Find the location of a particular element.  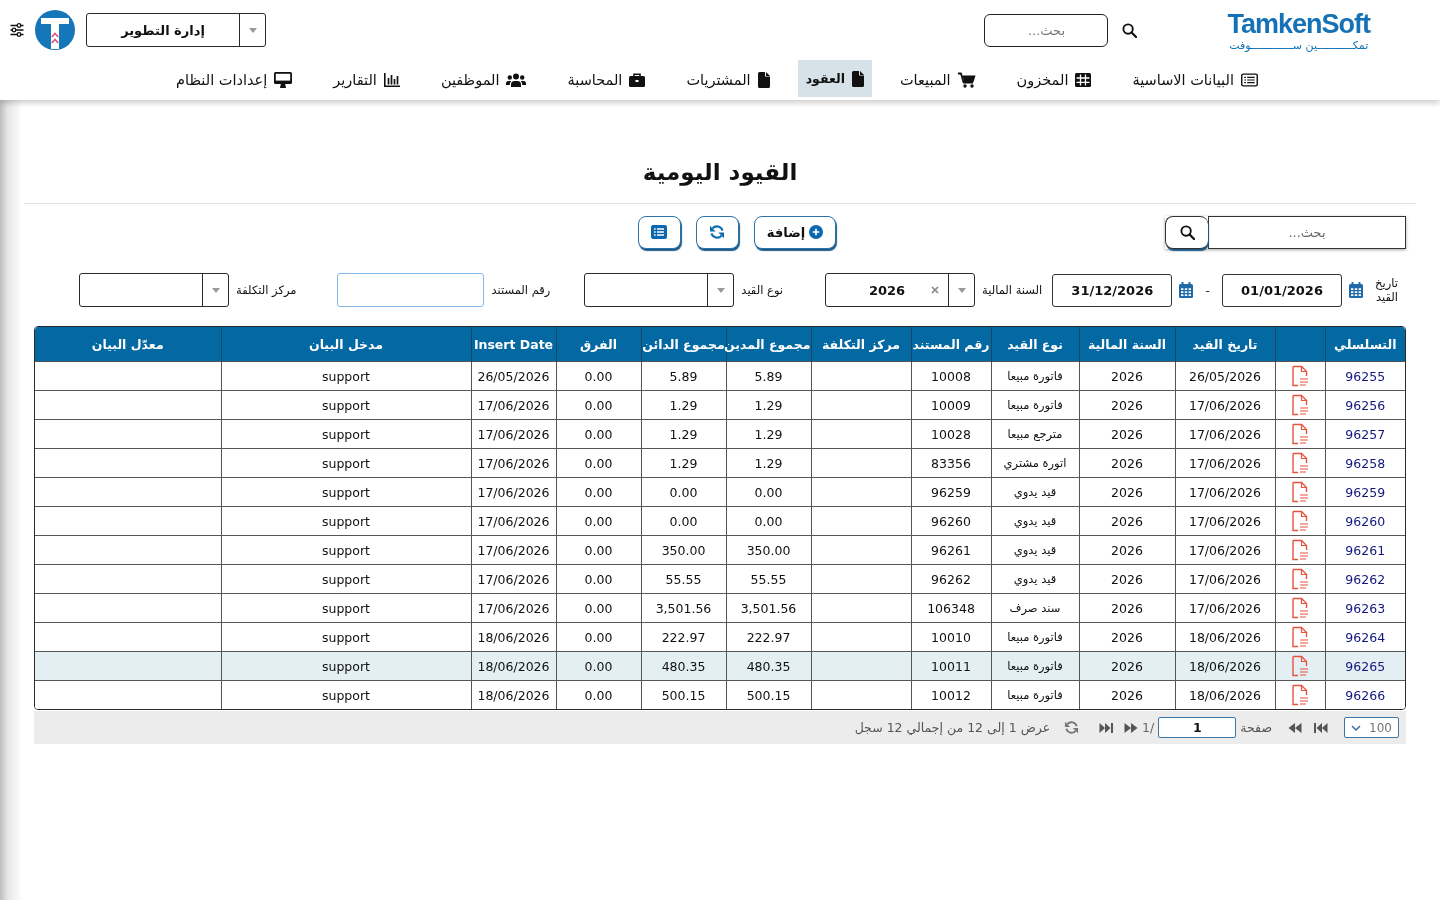

records-summary: عرض 1 إلى 12 من إجمالي 12 سجل is located at coordinates (952, 727).